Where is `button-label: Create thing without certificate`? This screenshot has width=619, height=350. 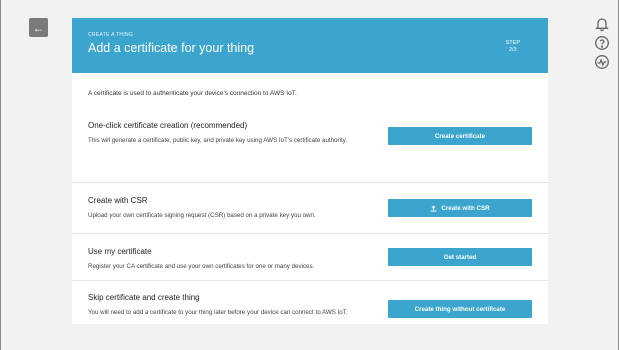
button-label: Create thing without certificate is located at coordinates (460, 309).